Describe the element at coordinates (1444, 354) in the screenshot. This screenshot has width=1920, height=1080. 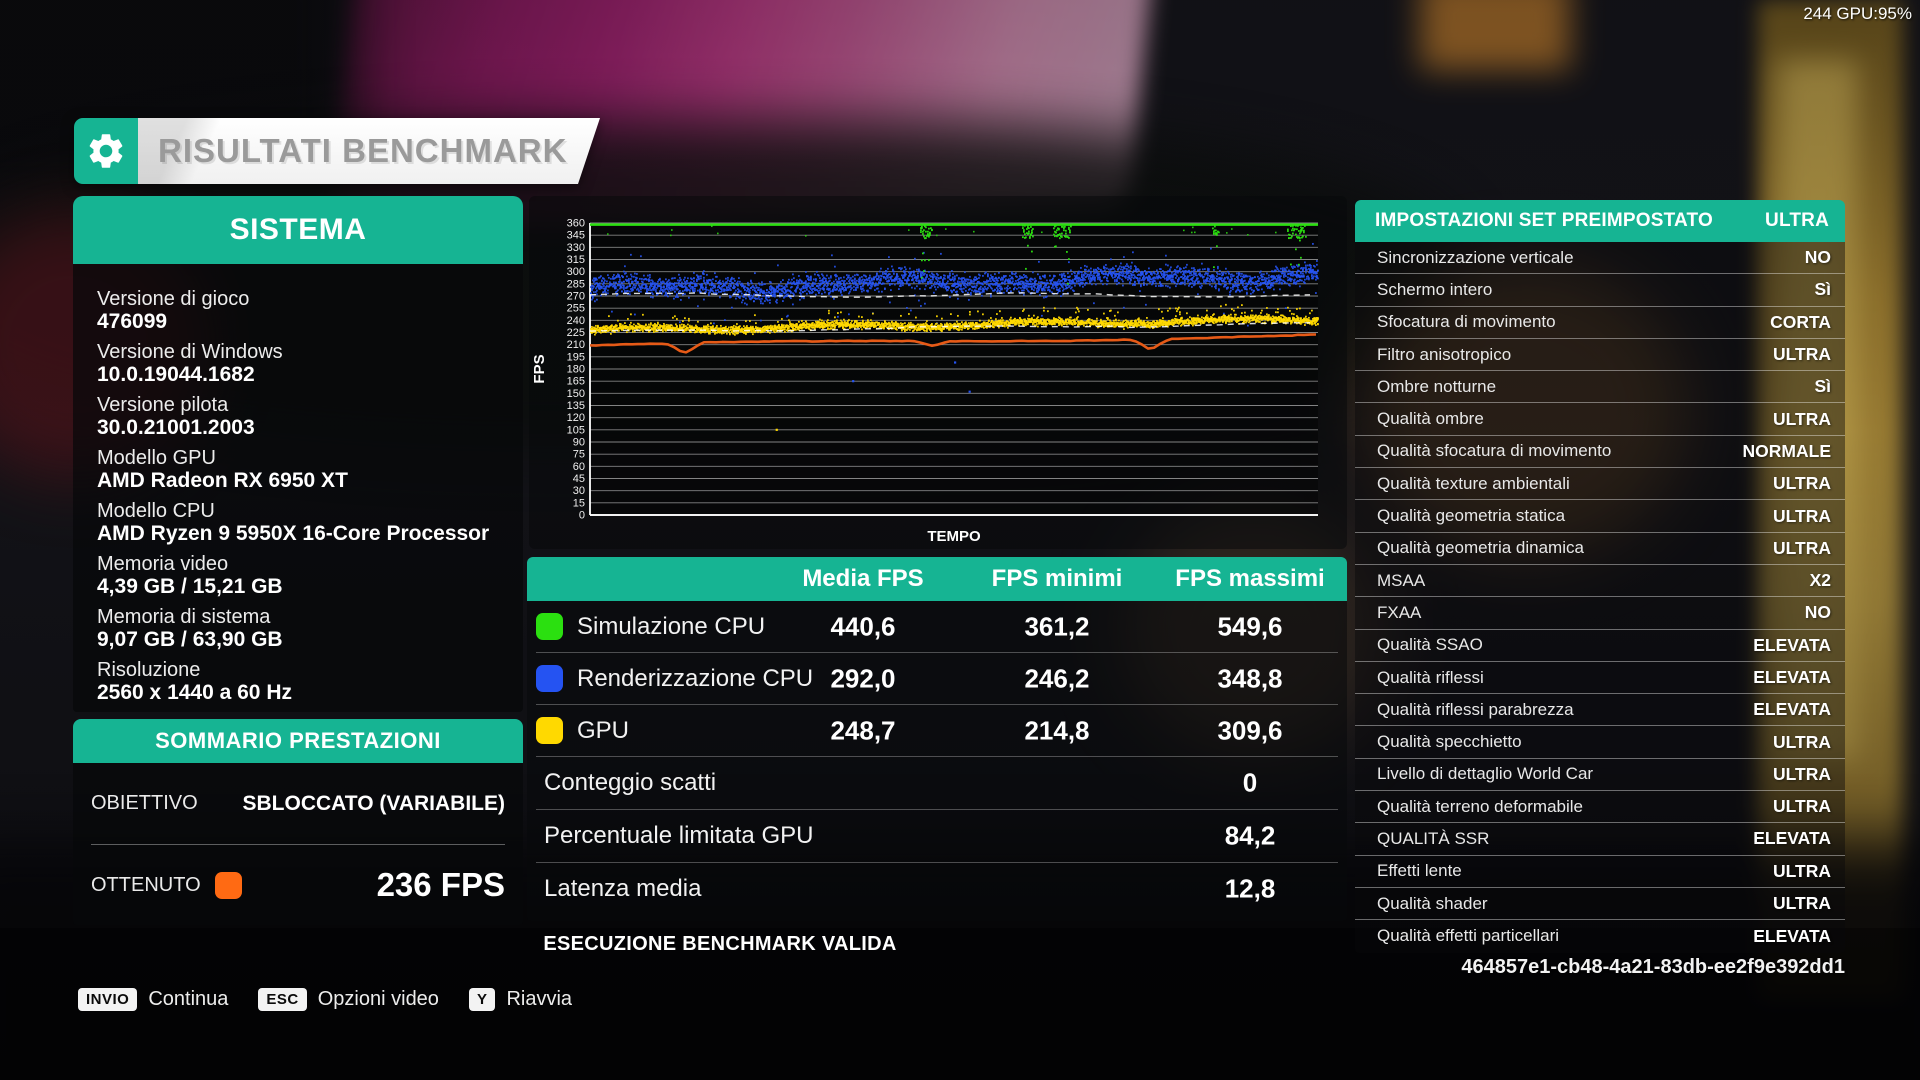
I see `setting-label: Filtro anisotropico` at that location.